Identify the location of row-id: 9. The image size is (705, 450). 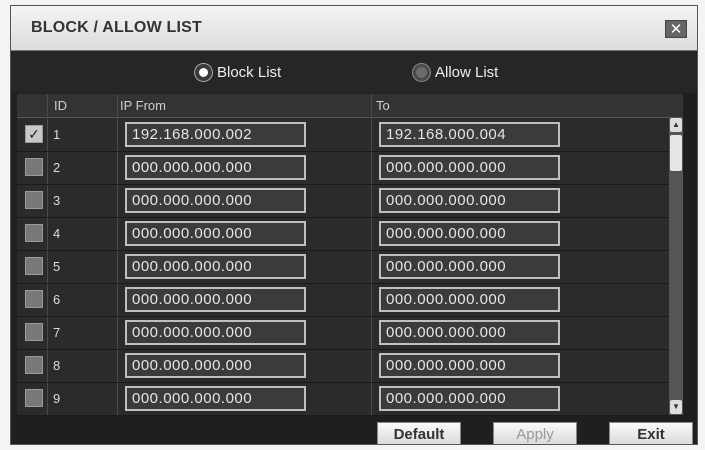
(57, 398).